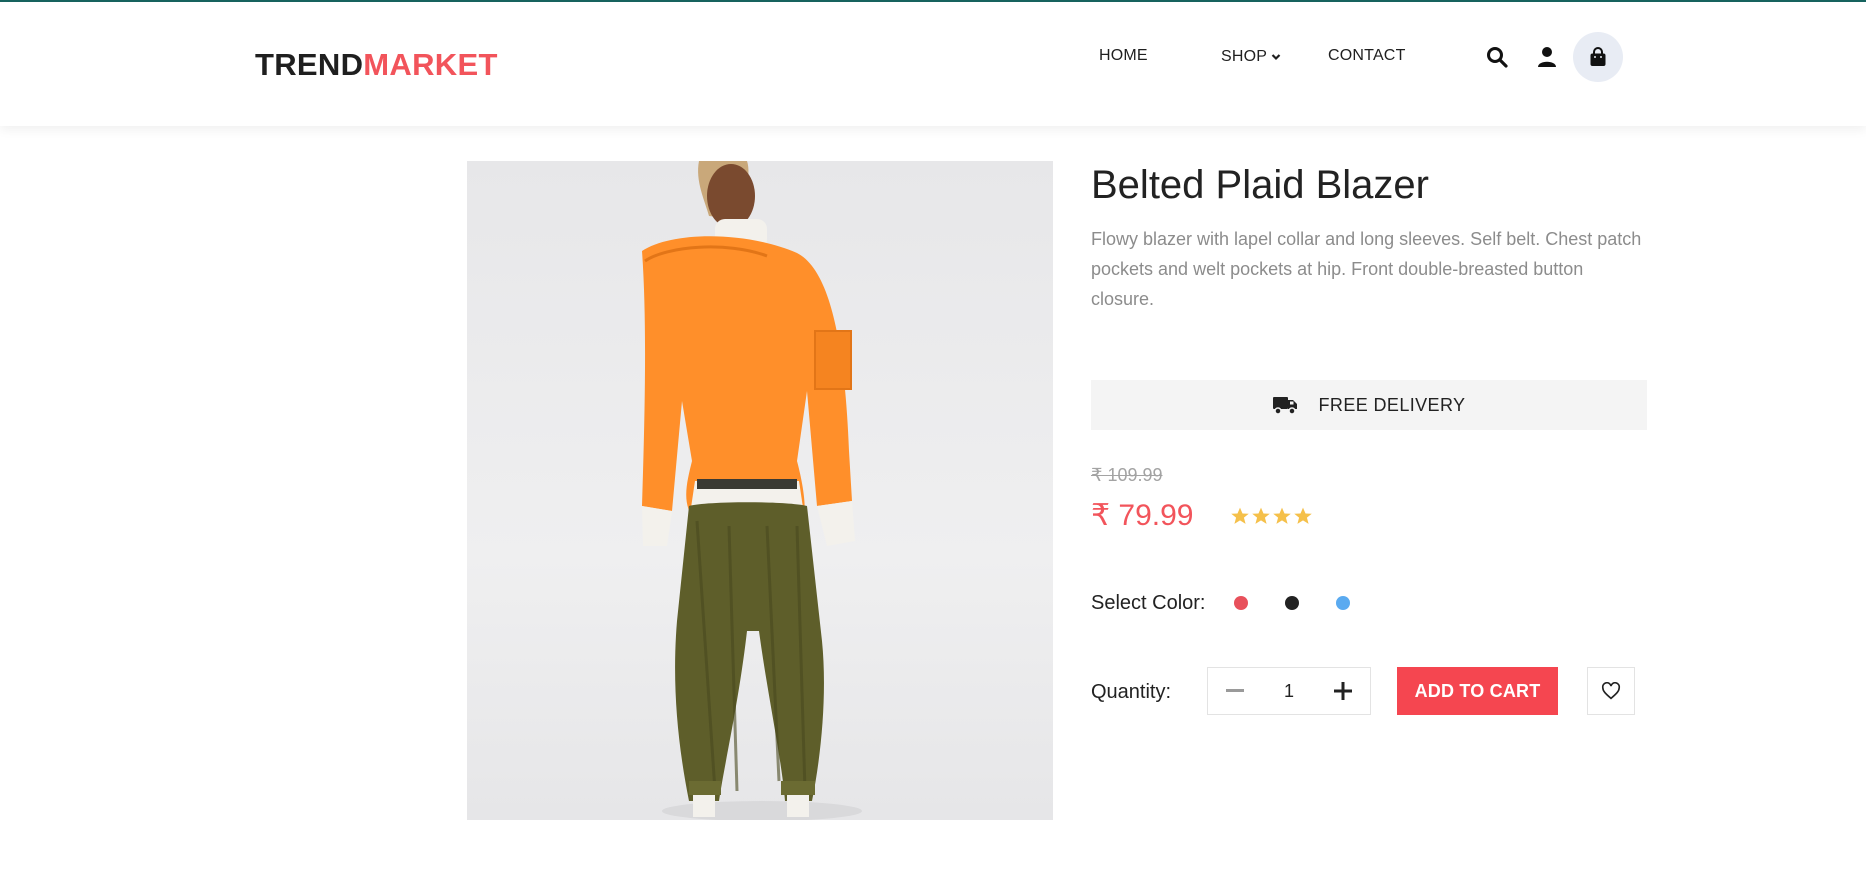  Describe the element at coordinates (1477, 691) in the screenshot. I see `add-to-cart-button: ADD TO CART` at that location.